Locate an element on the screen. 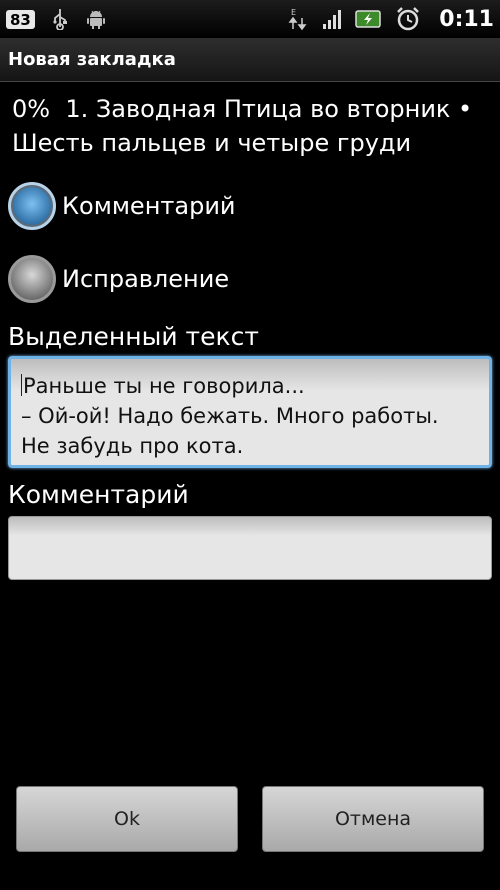  battery-icon is located at coordinates (369, 19).